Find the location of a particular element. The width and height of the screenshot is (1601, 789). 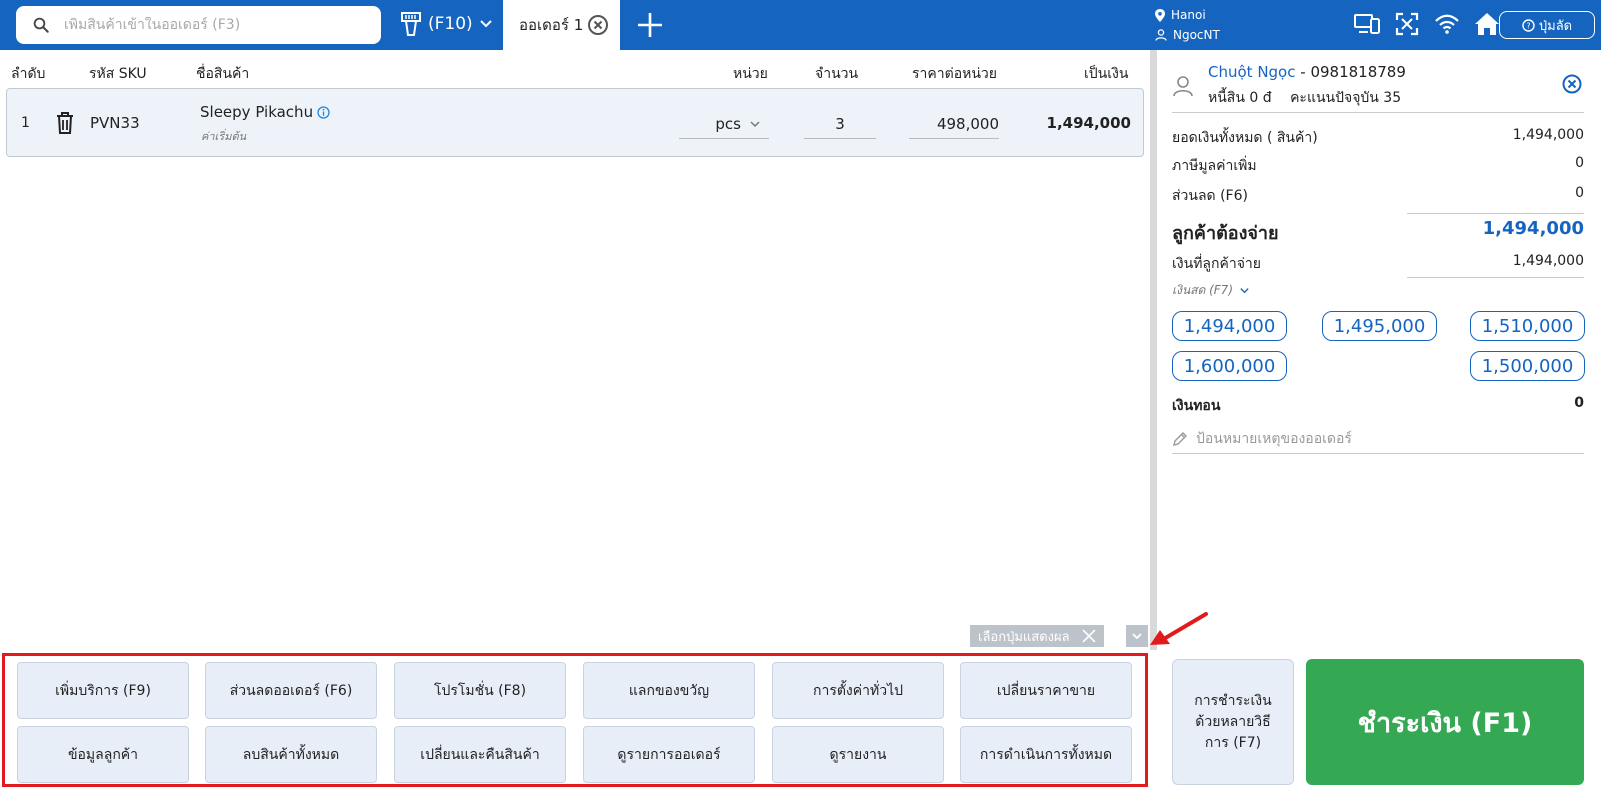

header-qty: จำนวน is located at coordinates (837, 74).